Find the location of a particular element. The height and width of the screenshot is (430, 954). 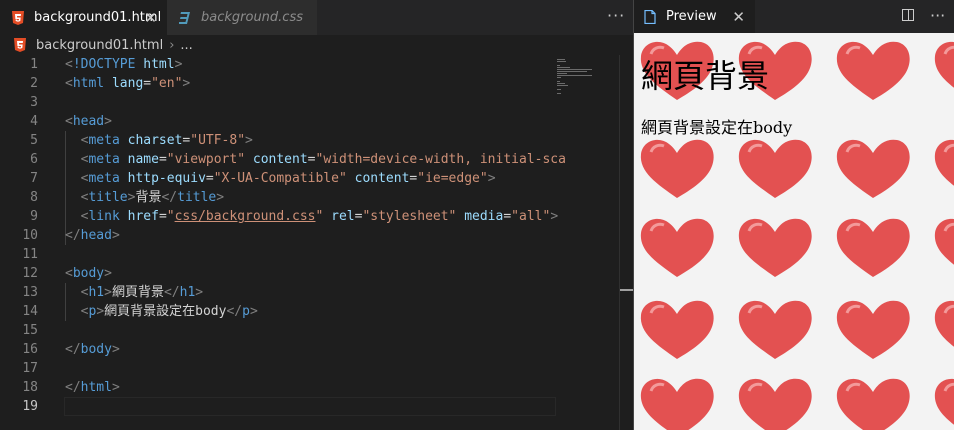

tab-background01-html: background01.html ✕ is located at coordinates (83, 17).